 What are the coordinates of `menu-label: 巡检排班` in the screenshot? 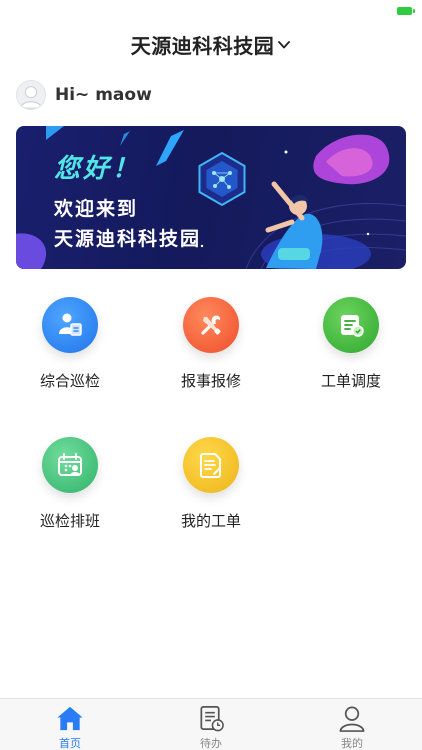 It's located at (69, 521).